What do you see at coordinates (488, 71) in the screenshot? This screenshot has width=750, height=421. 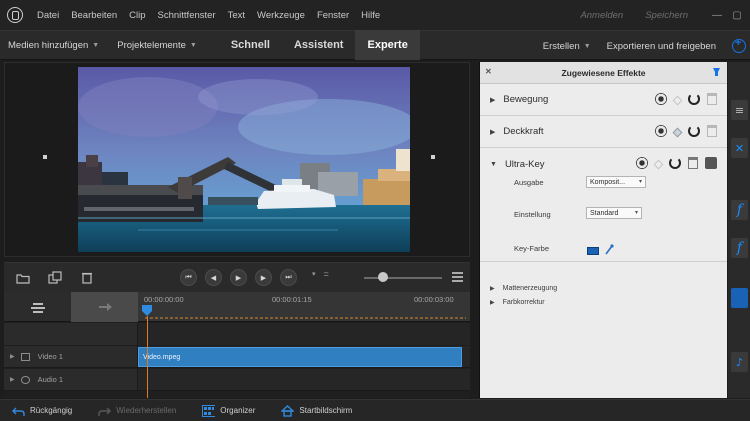 I see `close-icon: ✕` at bounding box center [488, 71].